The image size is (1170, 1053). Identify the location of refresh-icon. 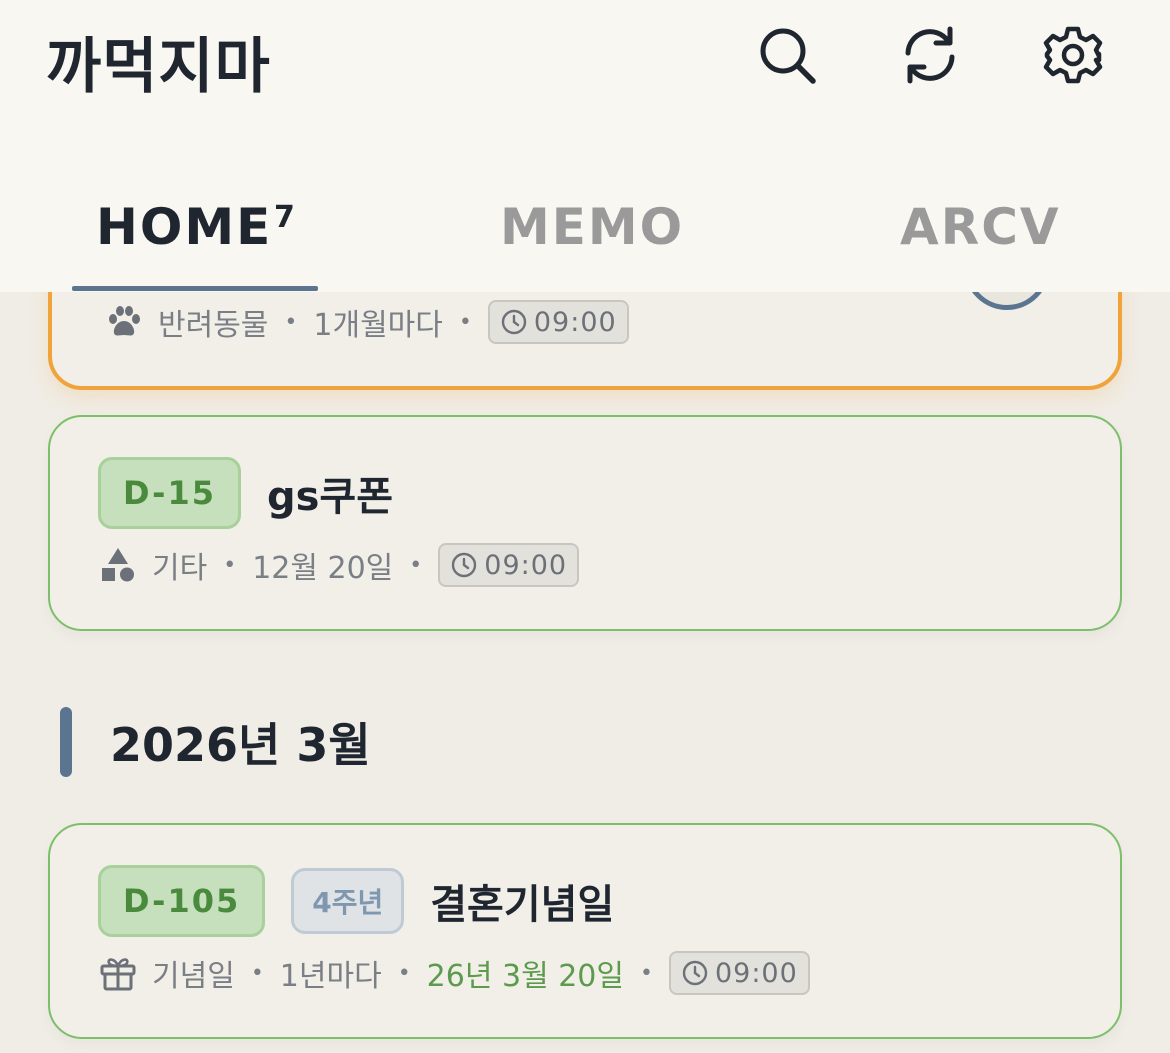
(930, 57).